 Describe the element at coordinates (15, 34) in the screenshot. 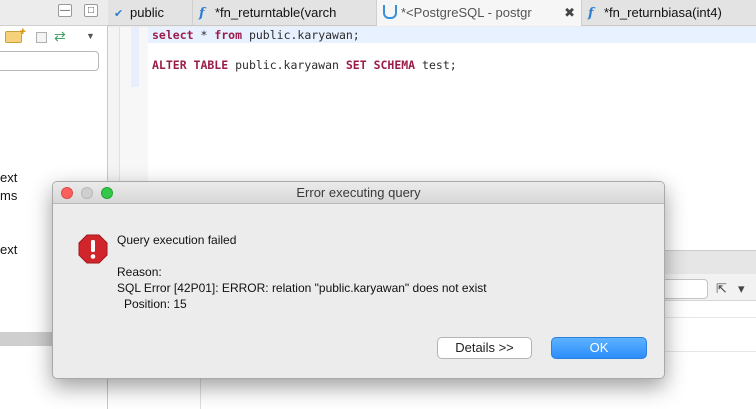

I see `new-folder-icon` at that location.